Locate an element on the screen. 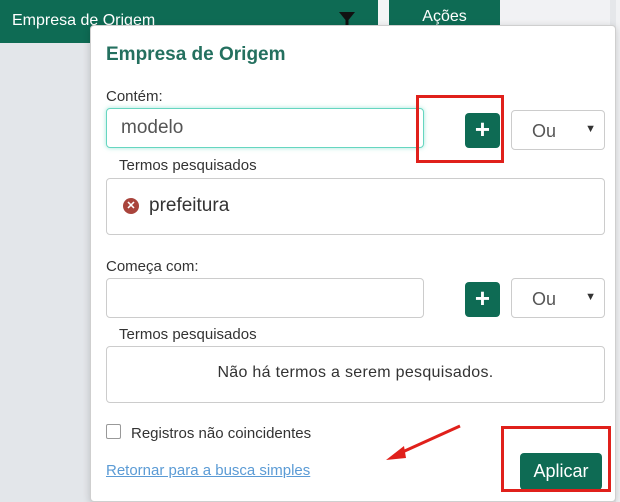  starts-with-label: Começa com: is located at coordinates (152, 266).